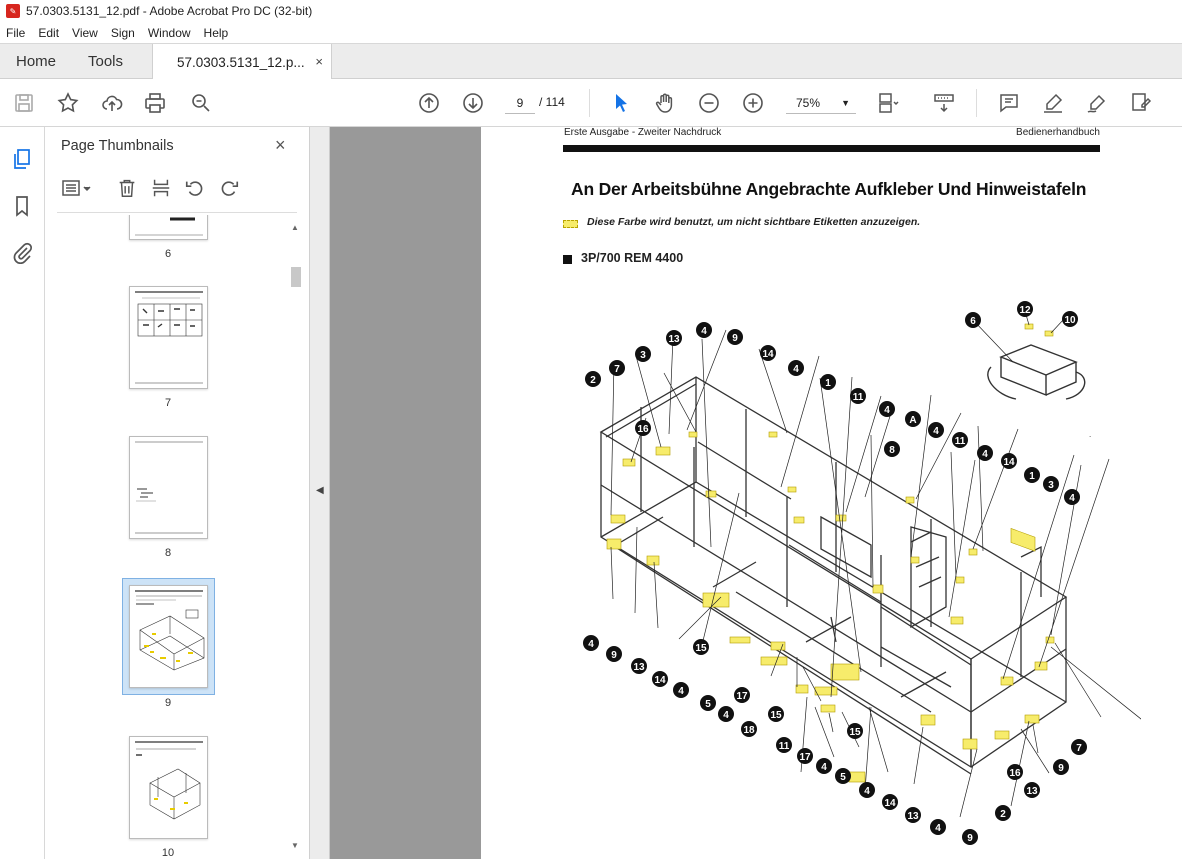  What do you see at coordinates (24, 103) in the screenshot?
I see `save-icon` at bounding box center [24, 103].